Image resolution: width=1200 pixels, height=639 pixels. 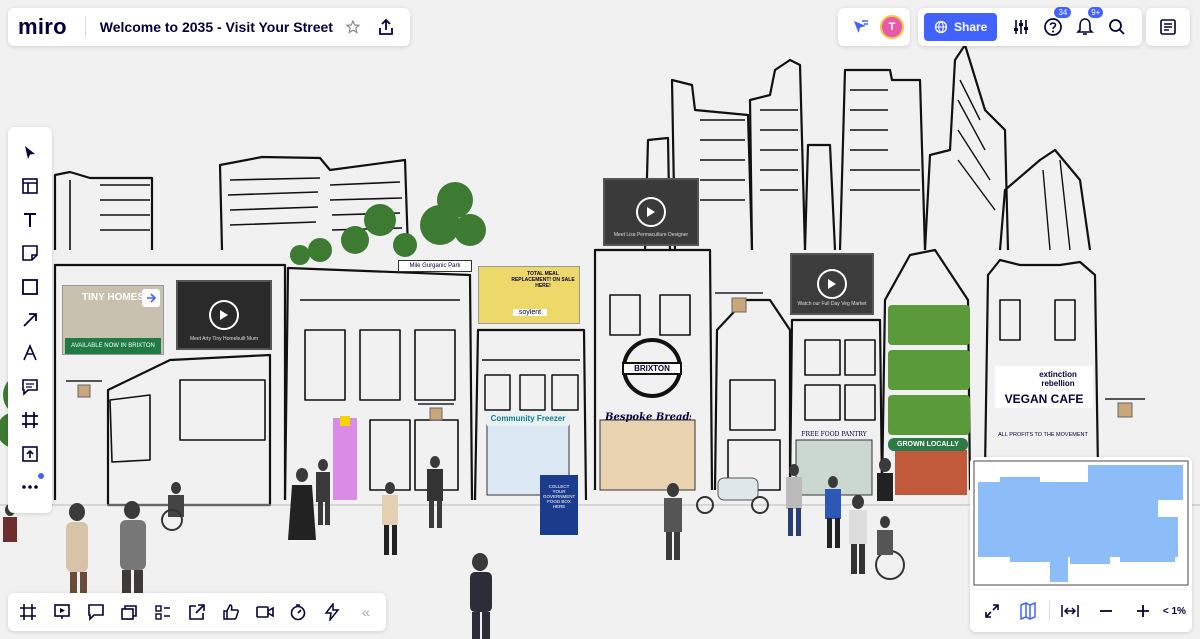 I want to click on collaboration-panel: T, so click(x=874, y=27).